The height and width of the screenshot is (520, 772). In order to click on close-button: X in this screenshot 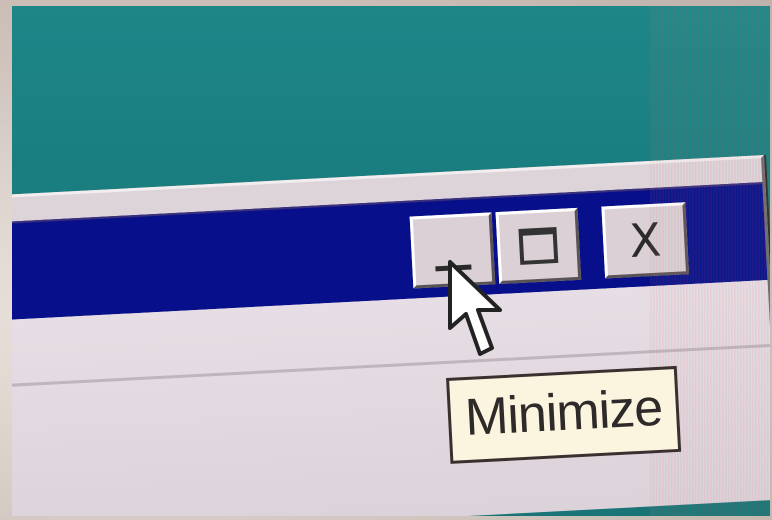, I will do `click(645, 240)`.